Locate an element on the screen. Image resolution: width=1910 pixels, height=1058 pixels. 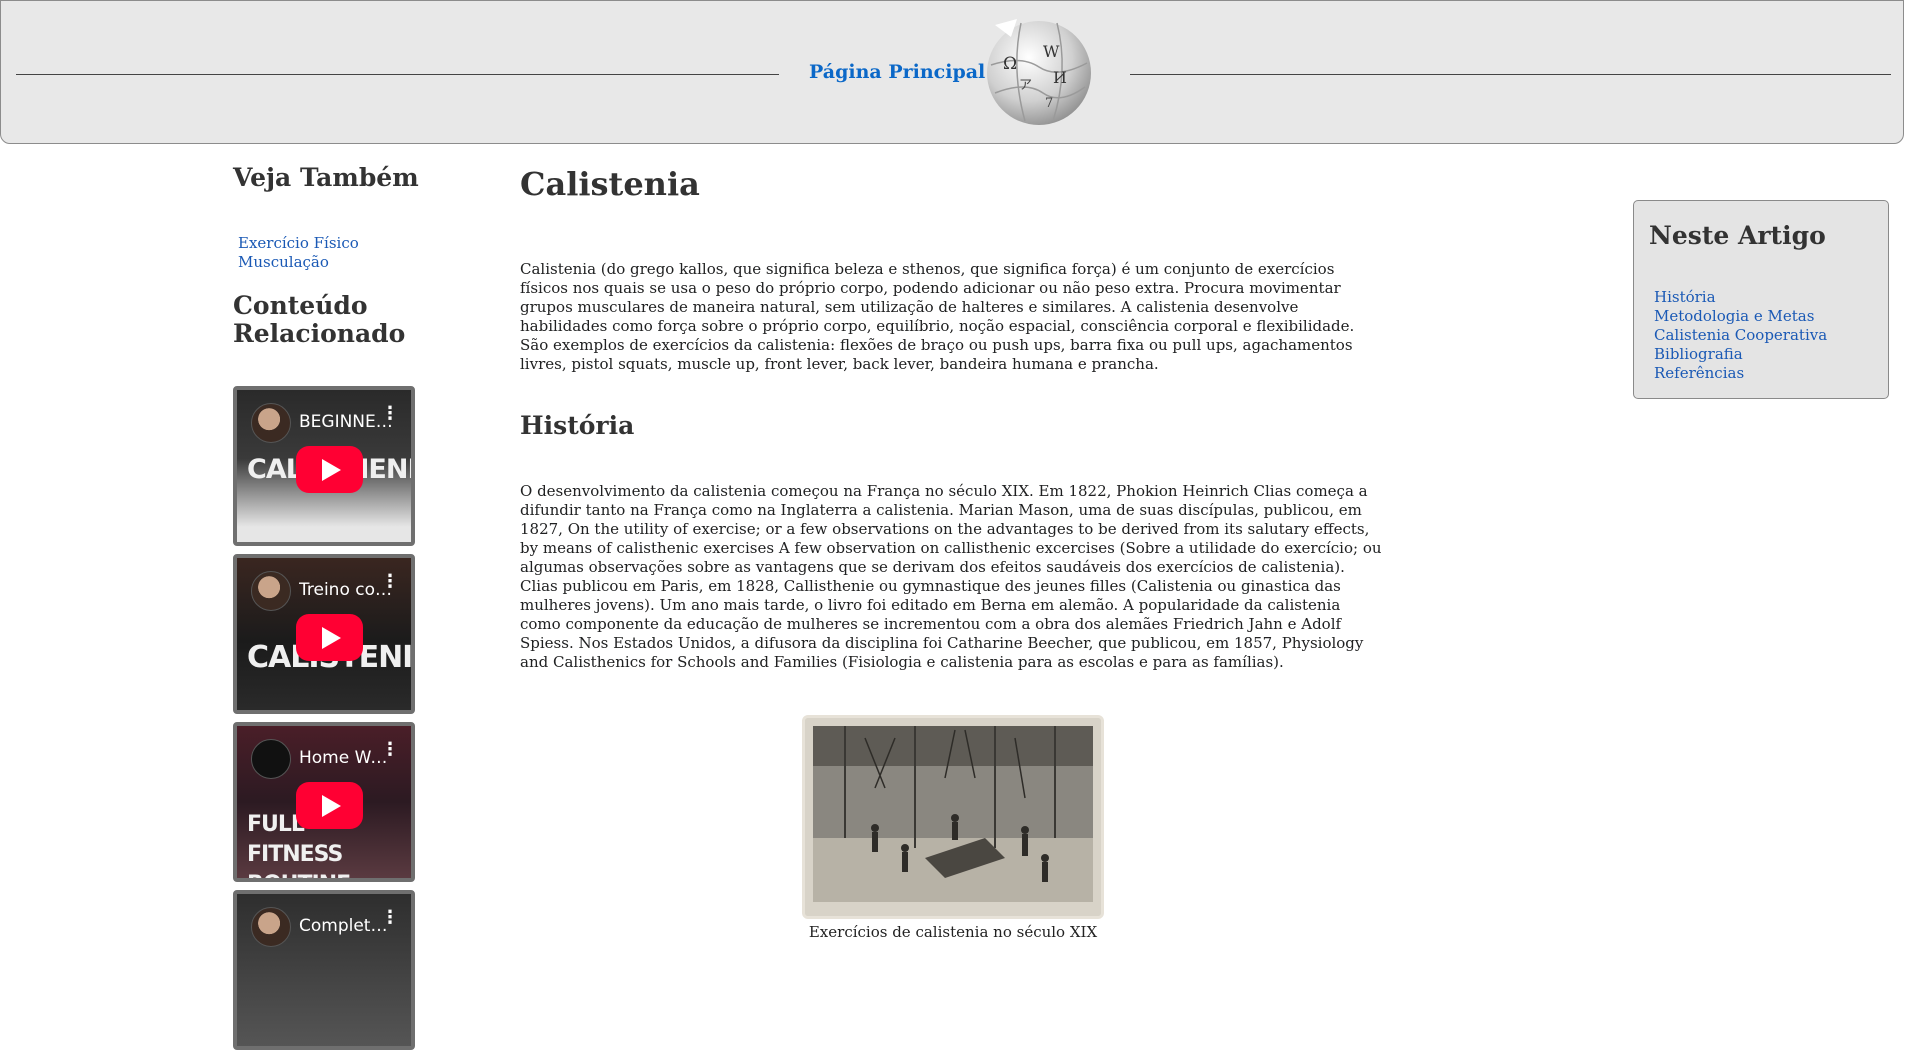
see-also-heading: Veja Também is located at coordinates (326, 177).